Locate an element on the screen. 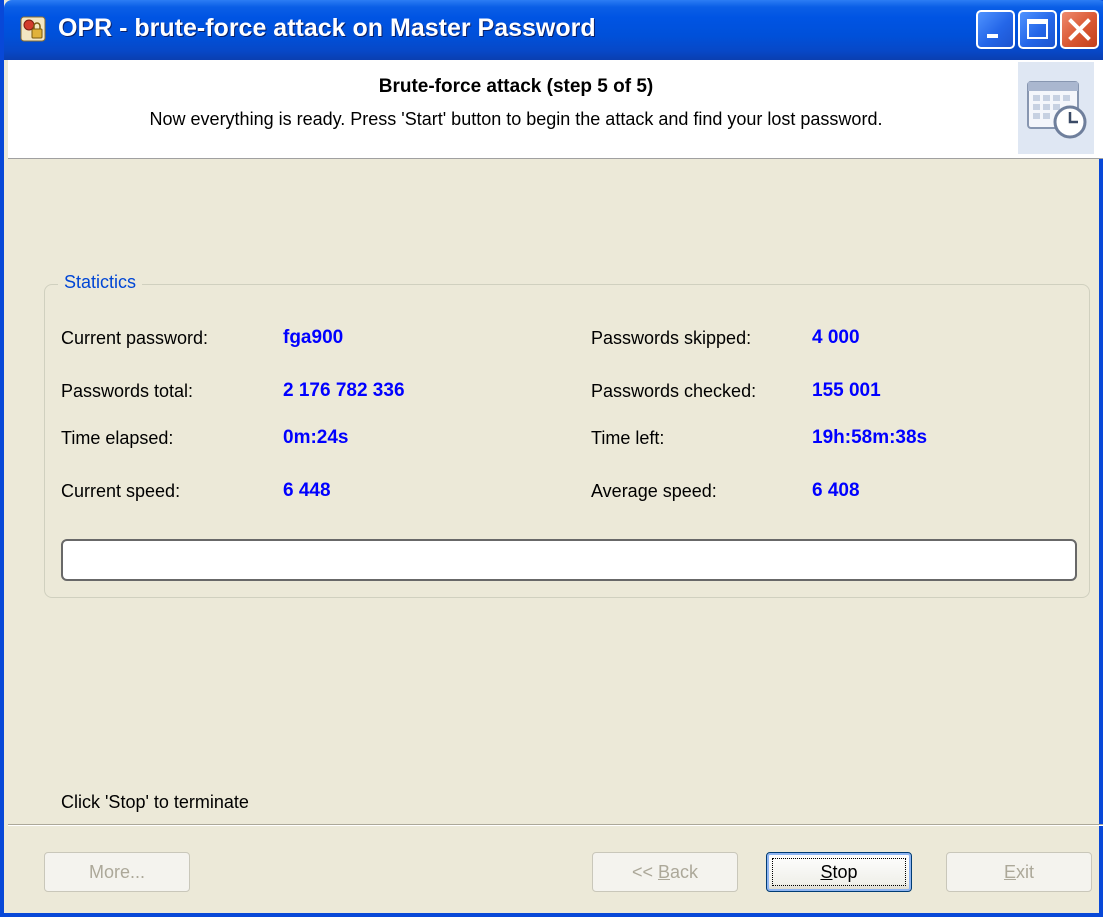 This screenshot has width=1103, height=917. passwords-total-value: 2 176 782 336 is located at coordinates (344, 390).